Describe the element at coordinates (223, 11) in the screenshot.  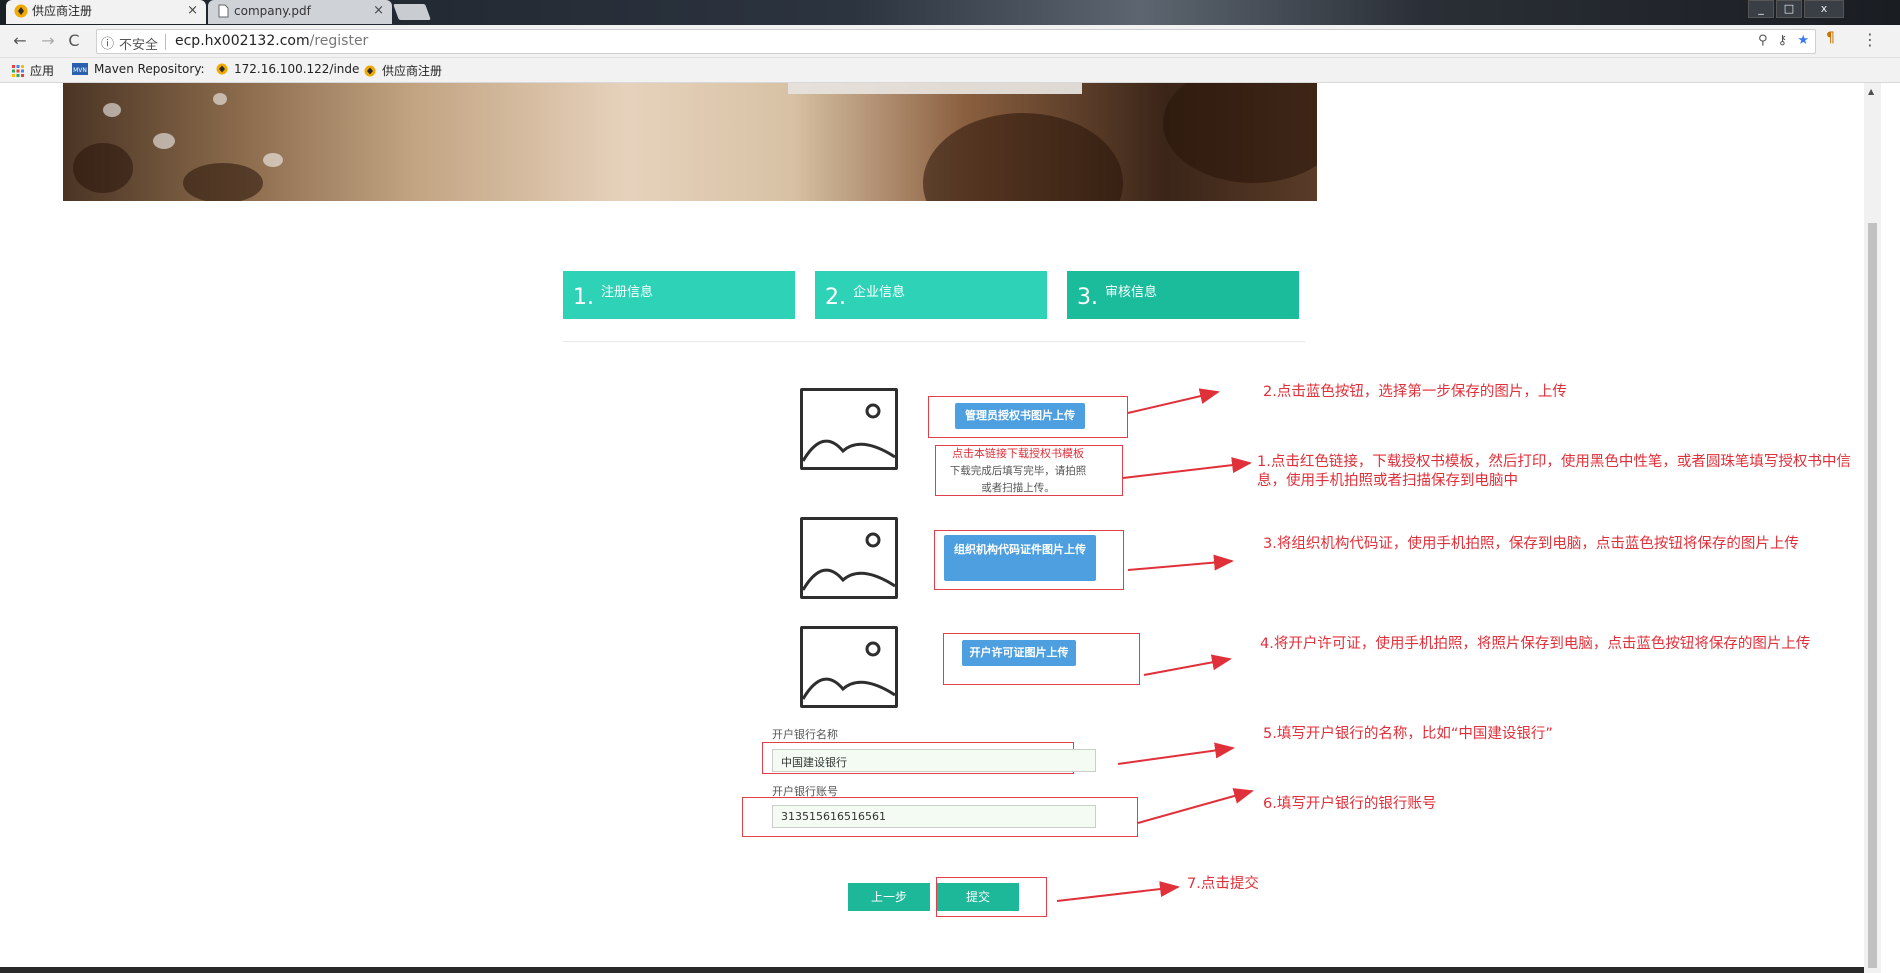
I see `document-icon` at that location.